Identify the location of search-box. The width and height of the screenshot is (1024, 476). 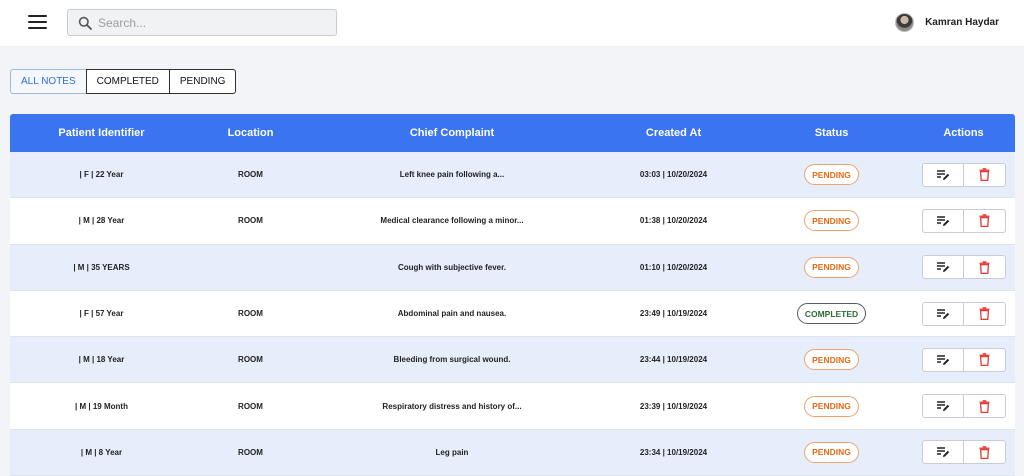
(202, 22).